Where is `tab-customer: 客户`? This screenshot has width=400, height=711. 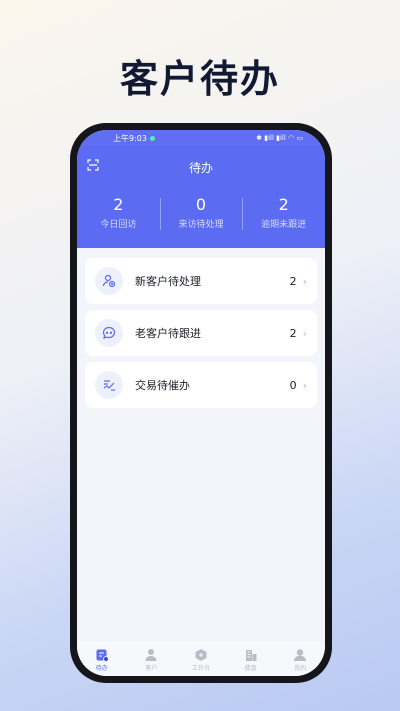
tab-customer: 客户 is located at coordinates (151, 660).